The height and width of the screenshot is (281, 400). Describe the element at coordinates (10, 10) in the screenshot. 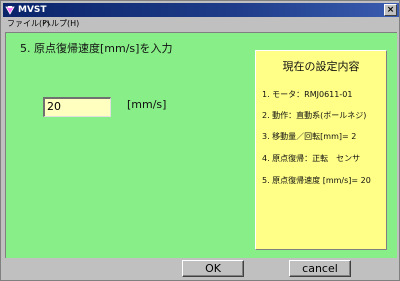

I see `app-icon` at that location.